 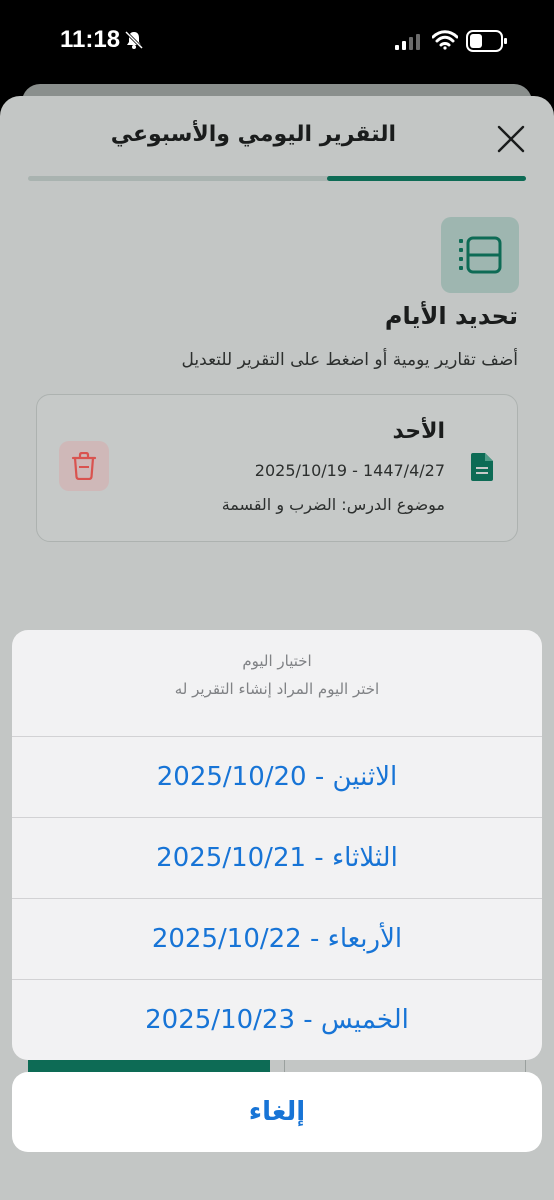 I want to click on report-day: الأحد, so click(x=419, y=431).